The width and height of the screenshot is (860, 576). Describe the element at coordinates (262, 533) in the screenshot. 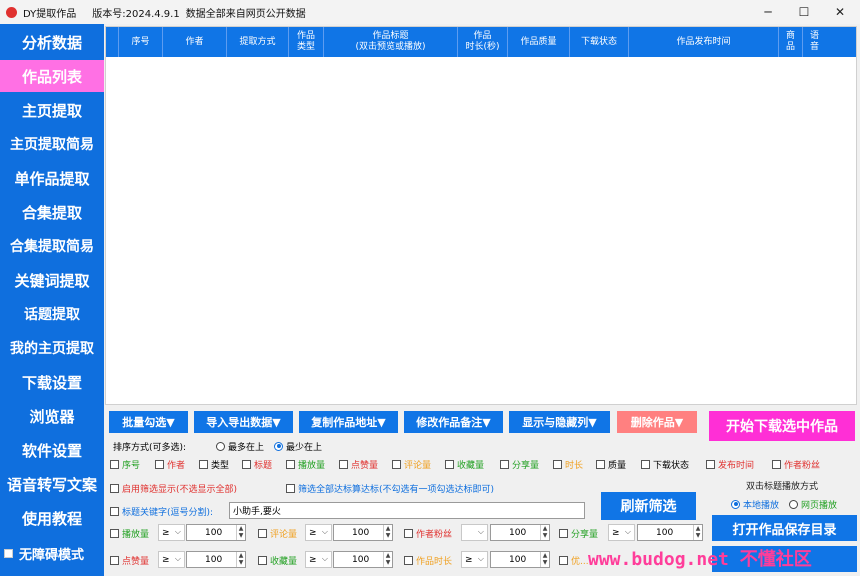

I see `filter-comments-checkbox` at that location.